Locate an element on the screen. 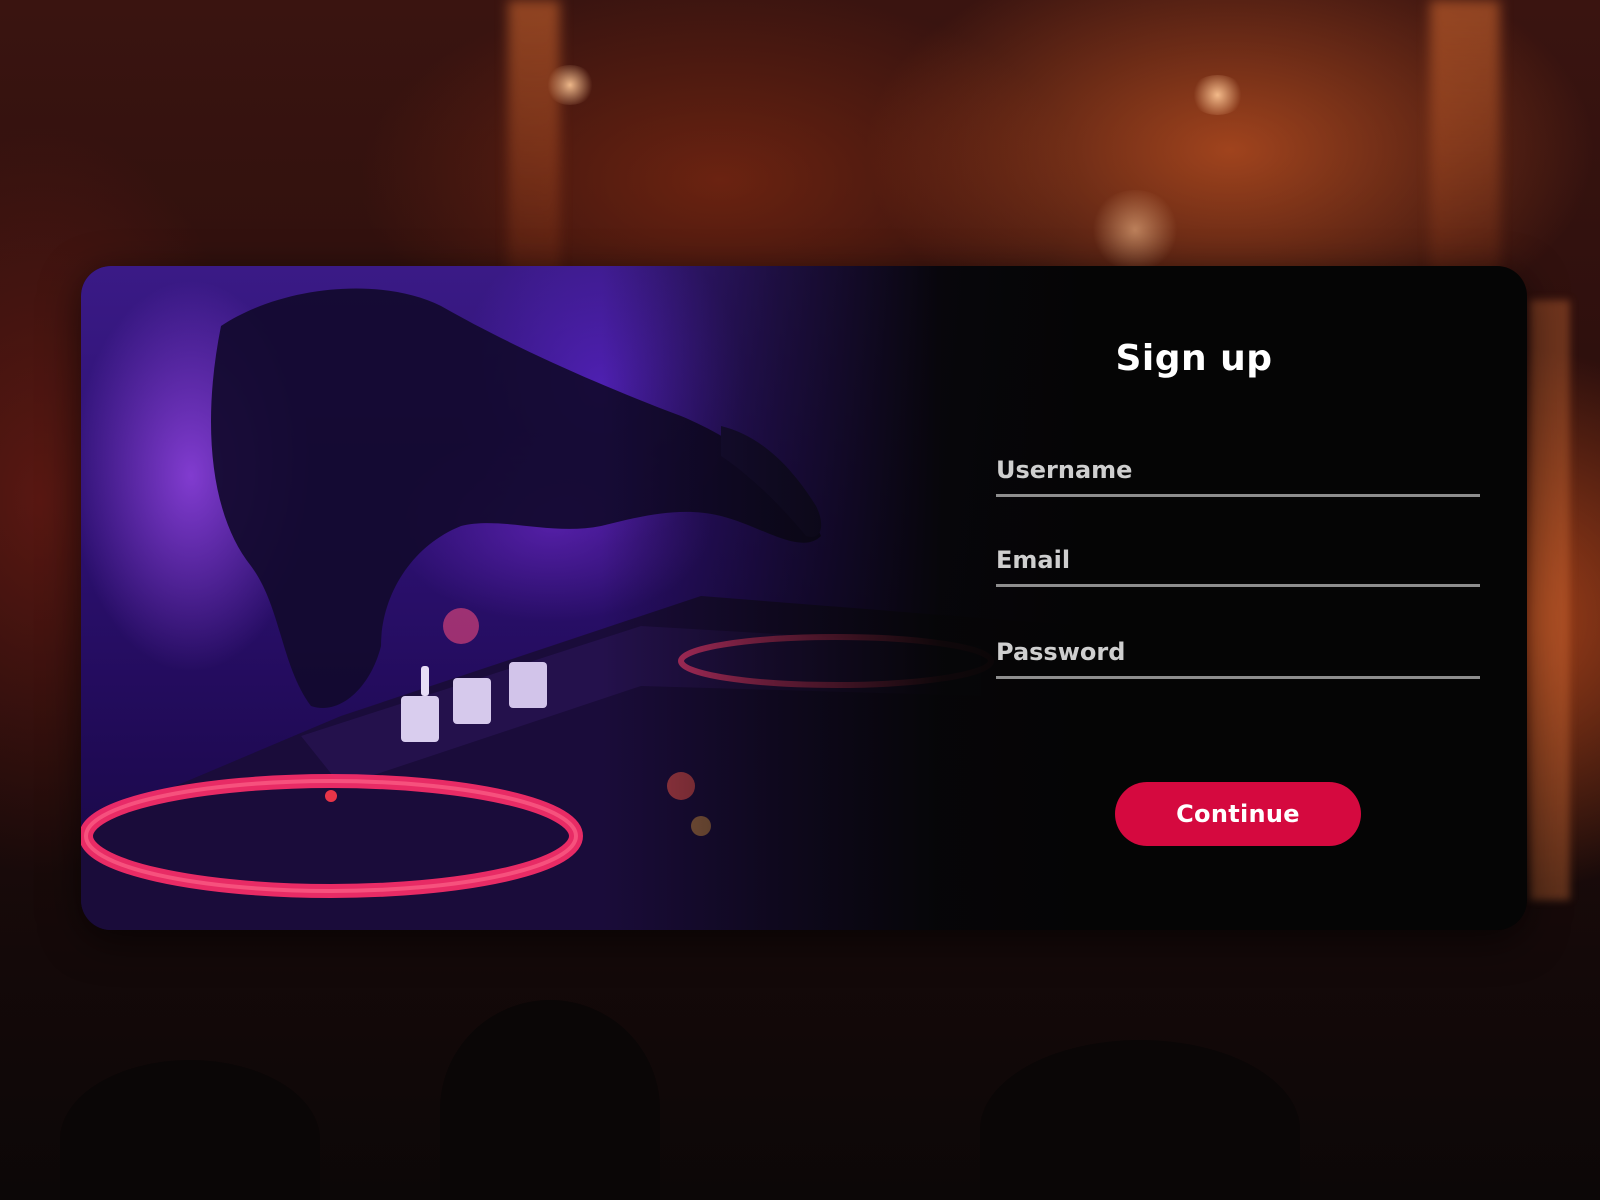  password-field is located at coordinates (1238, 654).